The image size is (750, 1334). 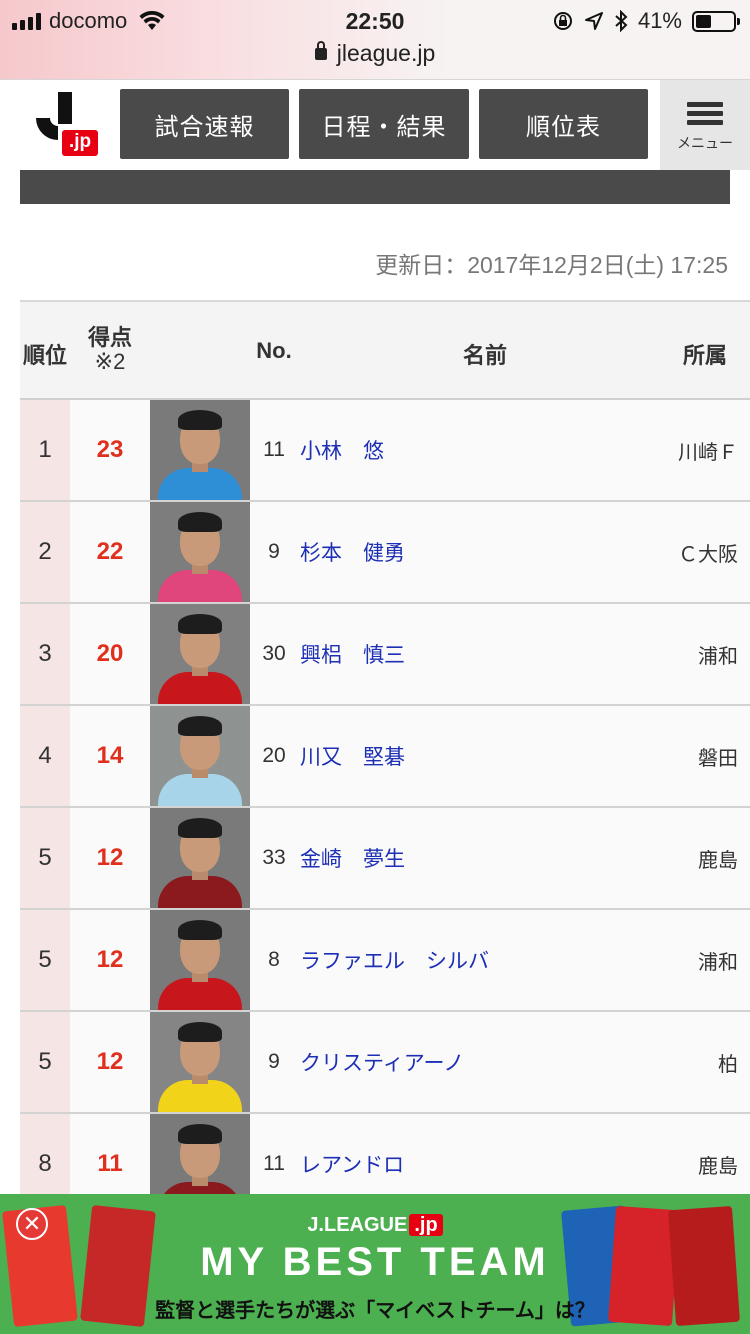 I want to click on shirt-number-cell: 20, so click(x=274, y=755).